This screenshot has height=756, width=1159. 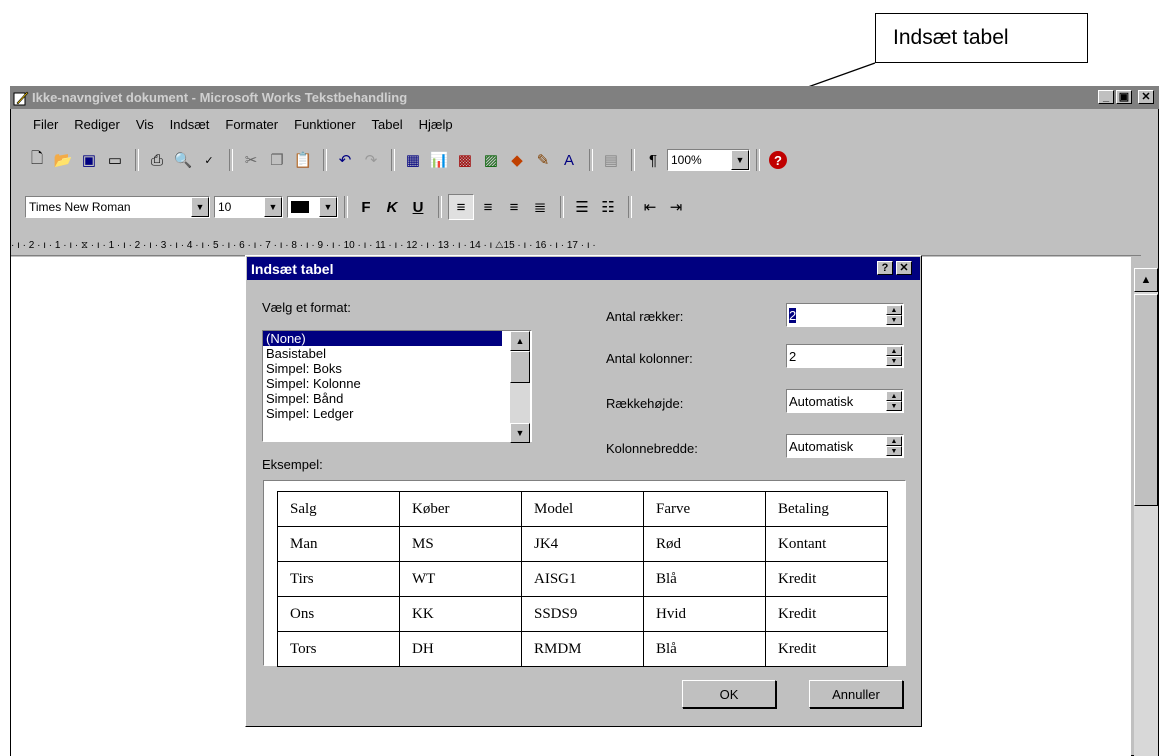 I want to click on align-left-icon: ≡, so click(x=461, y=207).